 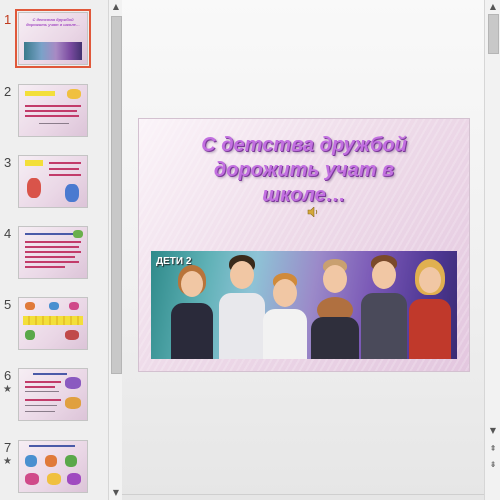 I want to click on slide-number: 2, so click(x=8, y=91).